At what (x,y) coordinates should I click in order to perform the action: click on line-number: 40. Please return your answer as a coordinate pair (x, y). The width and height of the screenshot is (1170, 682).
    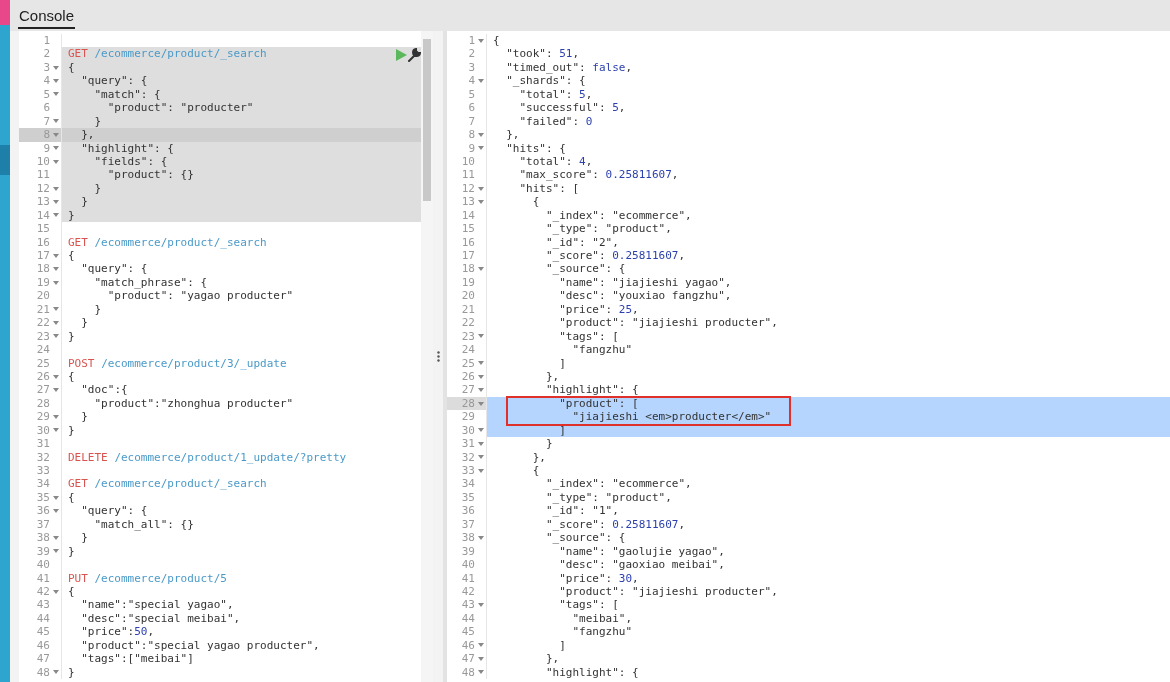
    Looking at the image, I should click on (43, 565).